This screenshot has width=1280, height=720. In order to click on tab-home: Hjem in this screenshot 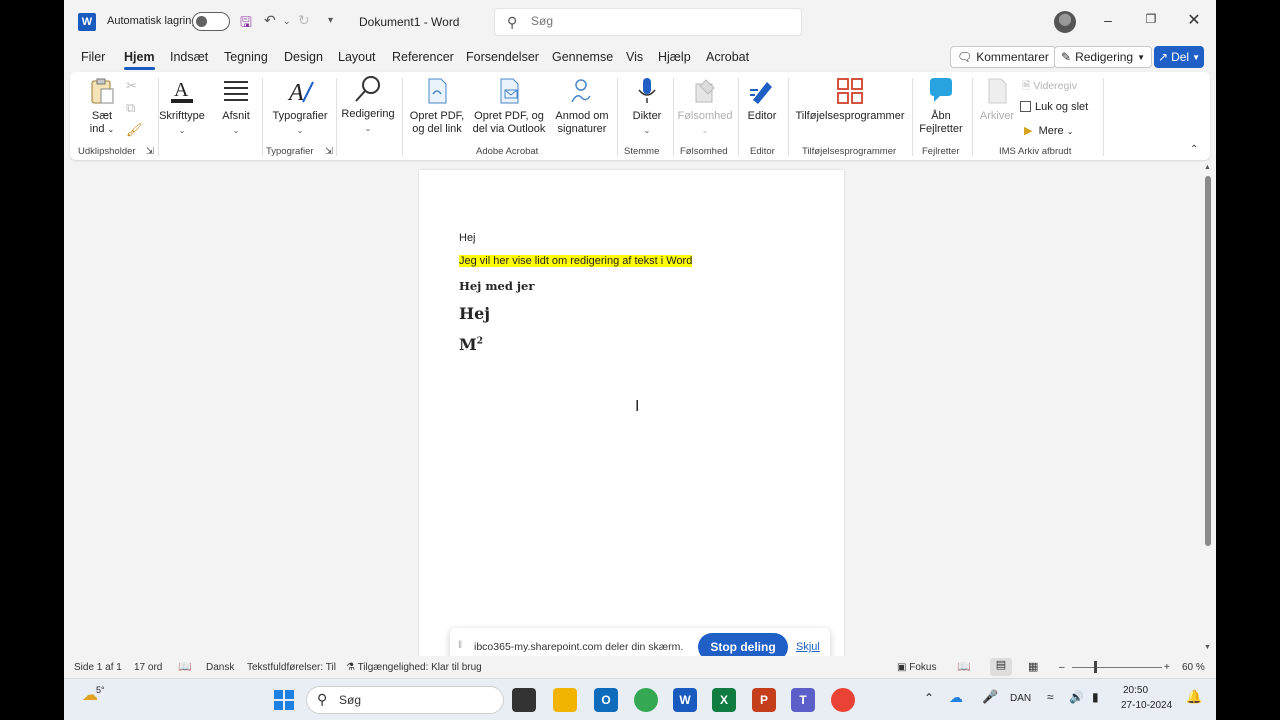, I will do `click(139, 60)`.